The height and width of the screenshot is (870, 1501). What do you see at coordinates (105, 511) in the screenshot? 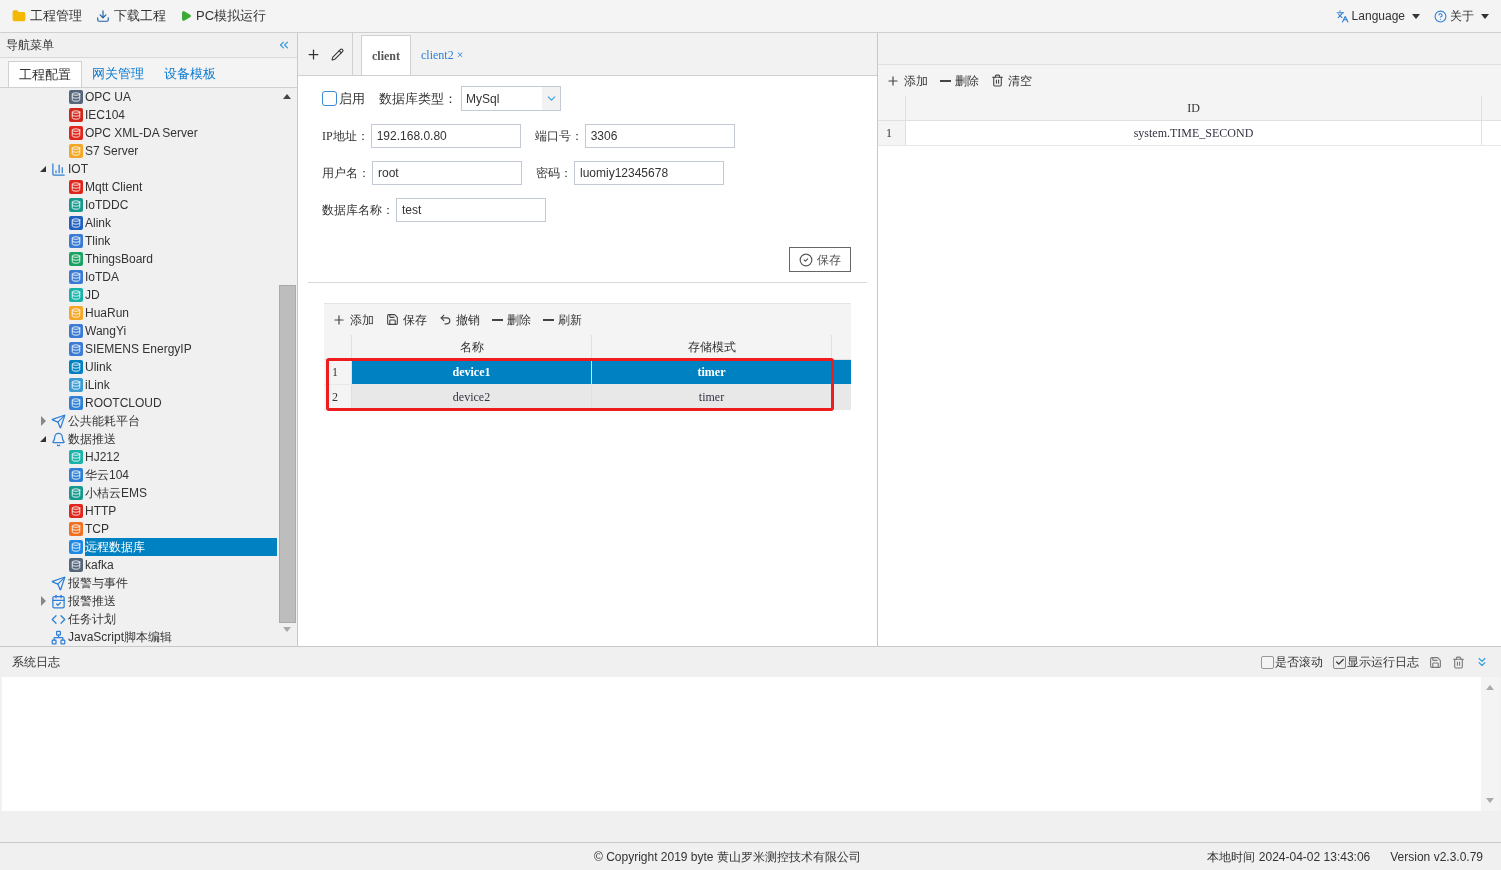
I see `tree-item: HTTP` at bounding box center [105, 511].